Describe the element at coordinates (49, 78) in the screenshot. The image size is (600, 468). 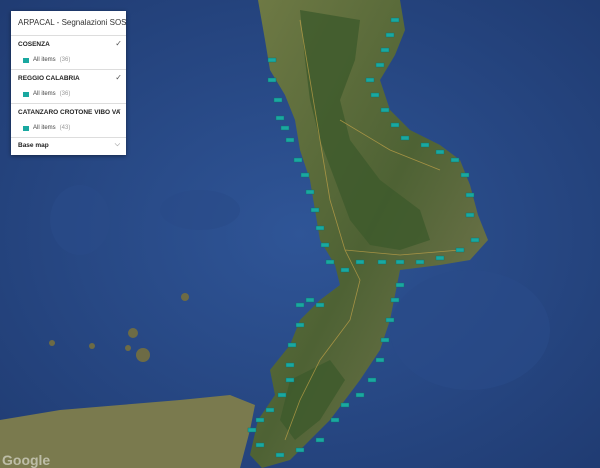
I see `layer-name: REGGIO CALABRIA` at that location.